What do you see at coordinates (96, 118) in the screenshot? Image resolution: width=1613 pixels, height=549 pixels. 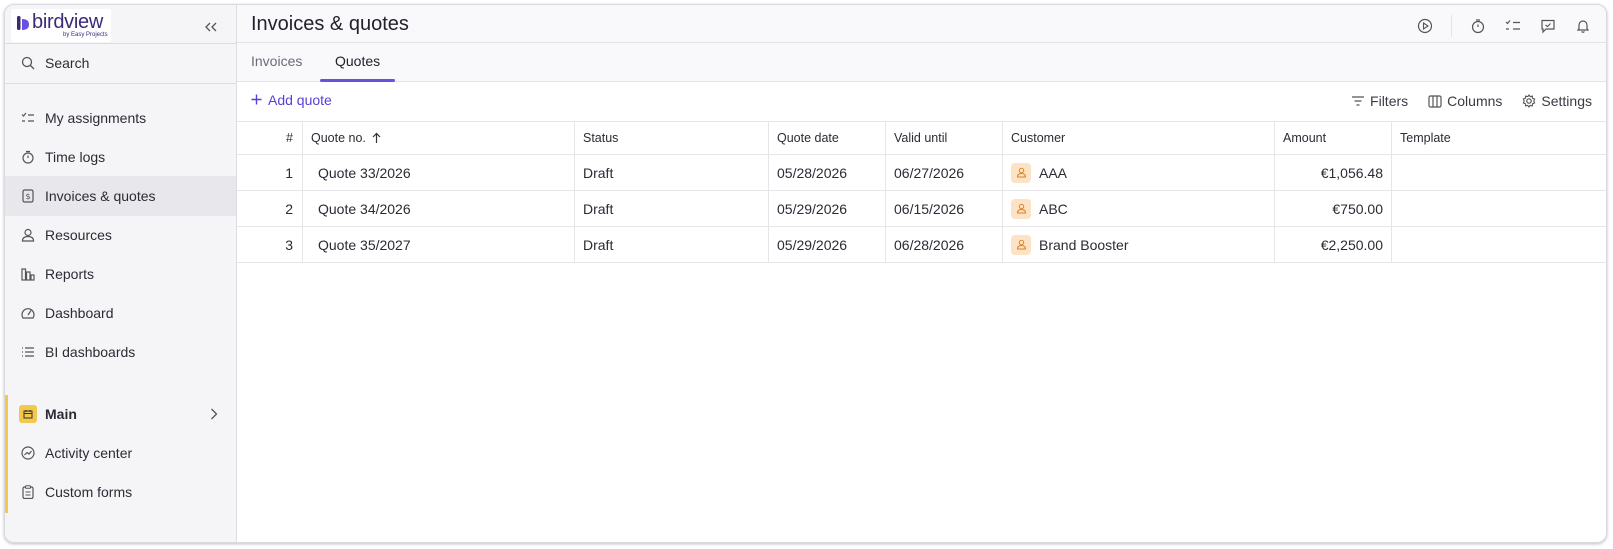 I see `sidebar-item-label: My assignments` at bounding box center [96, 118].